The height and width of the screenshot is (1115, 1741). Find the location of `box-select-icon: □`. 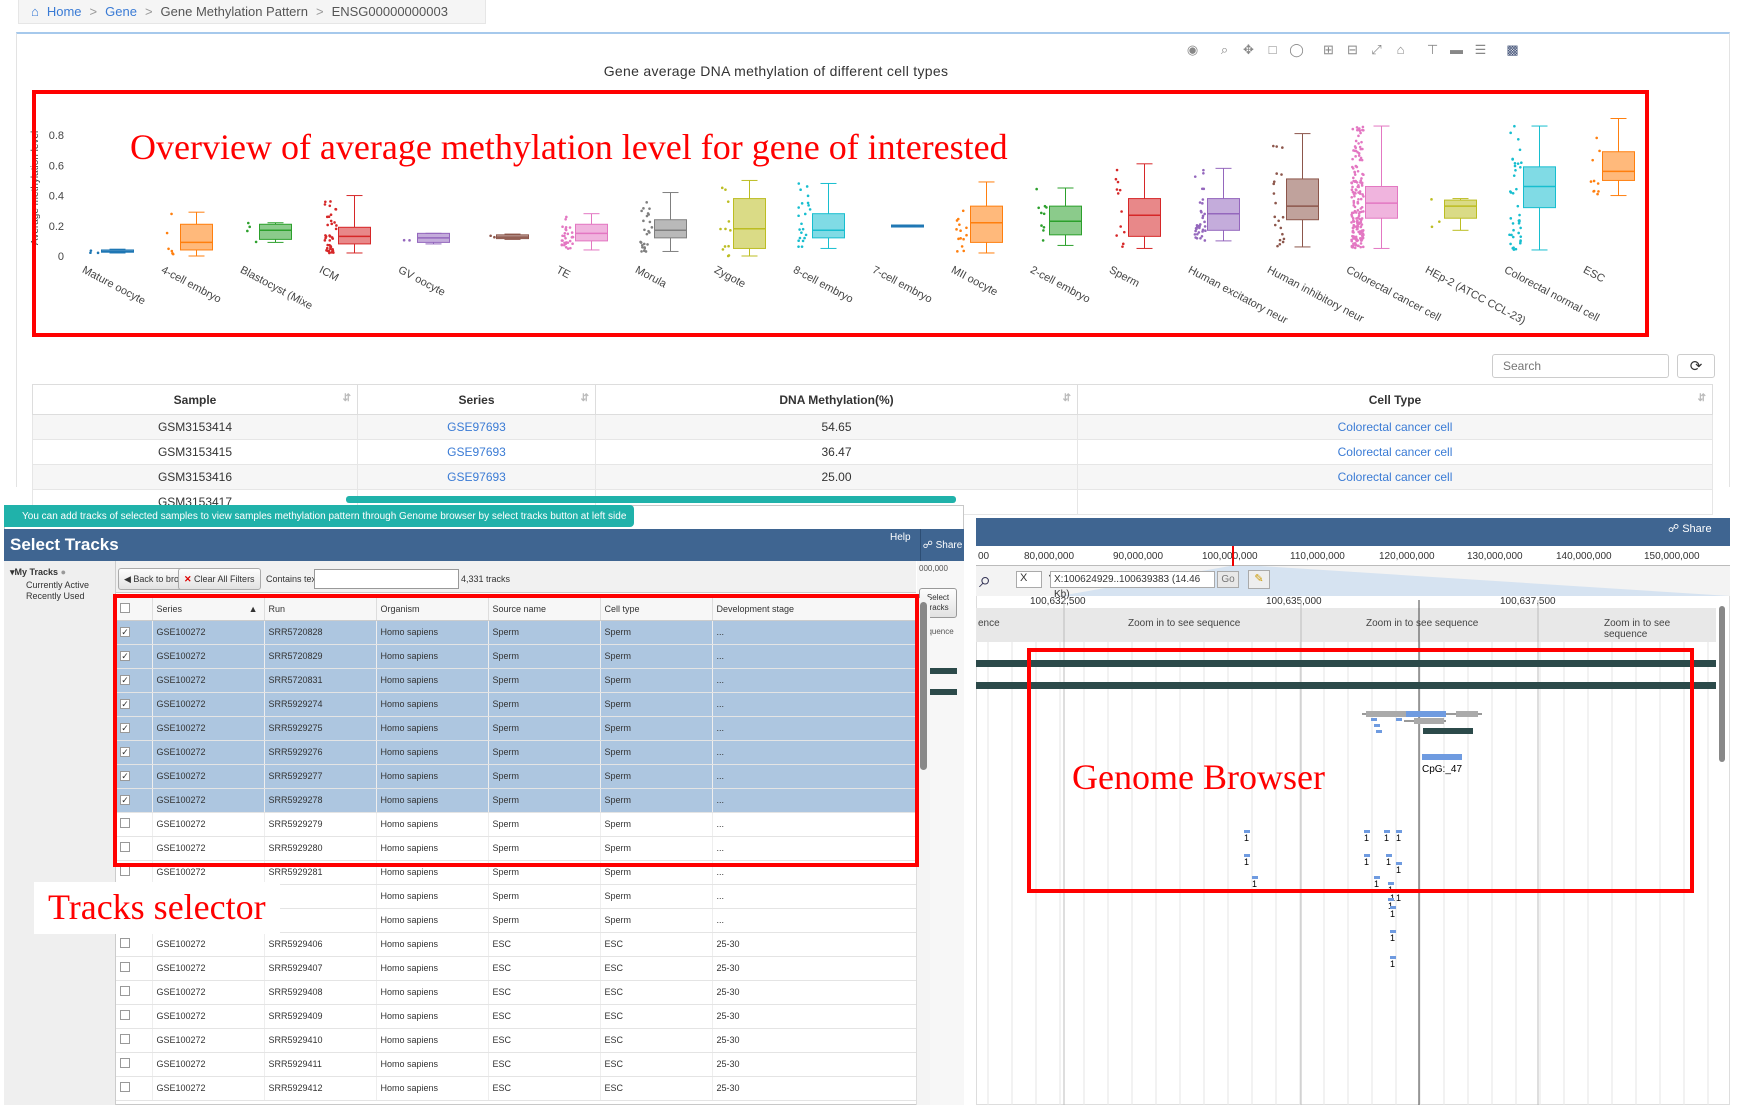

box-select-icon: □ is located at coordinates (1272, 50).